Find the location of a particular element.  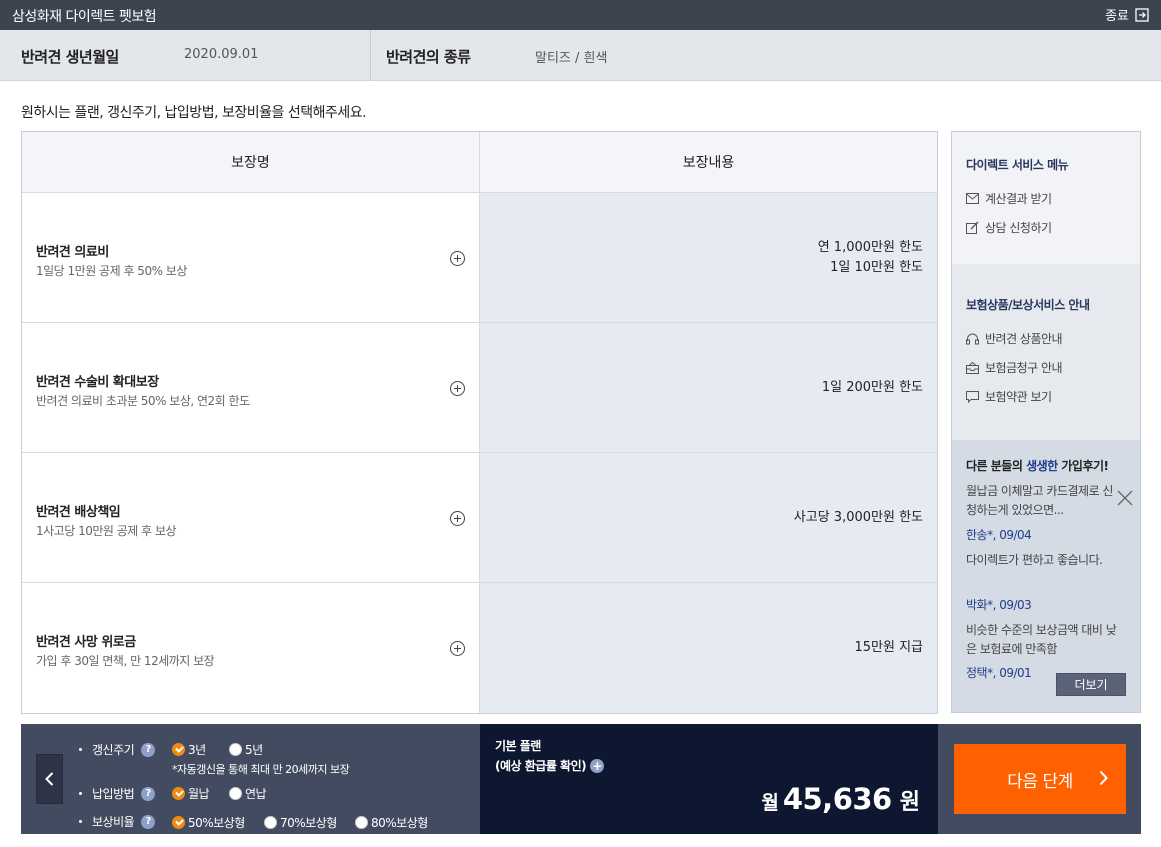

close-icon is located at coordinates (1125, 498).